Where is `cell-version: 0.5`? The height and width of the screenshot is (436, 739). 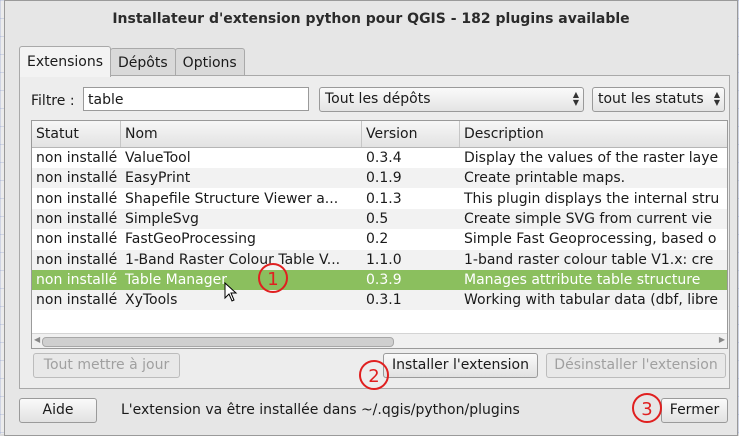
cell-version: 0.5 is located at coordinates (377, 218).